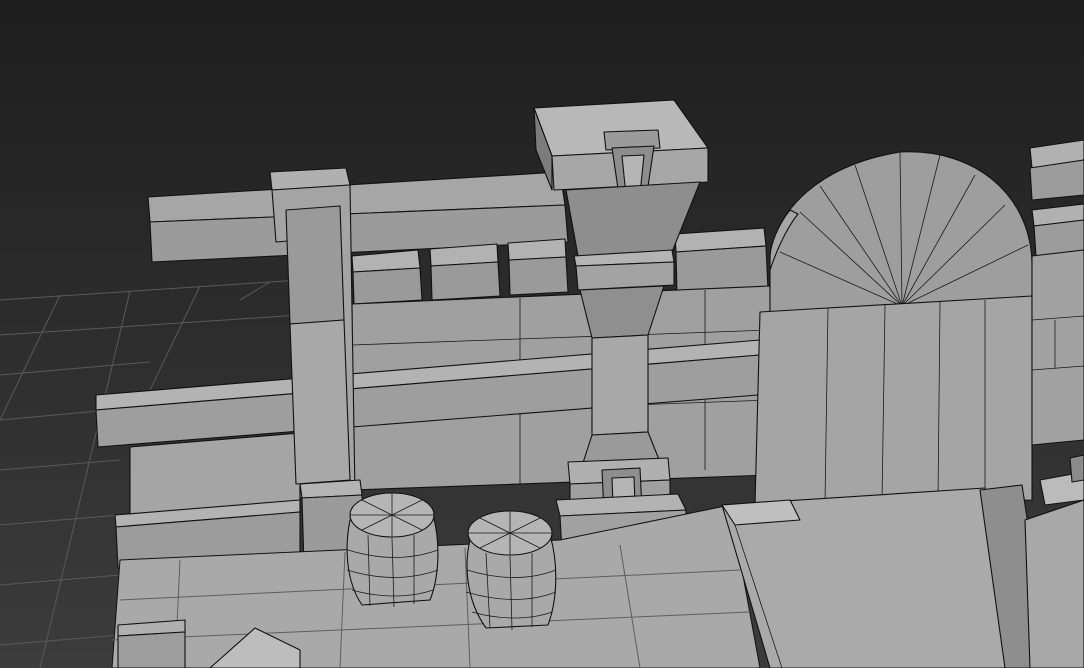  What do you see at coordinates (392, 550) in the screenshot?
I see `barrel-left` at bounding box center [392, 550].